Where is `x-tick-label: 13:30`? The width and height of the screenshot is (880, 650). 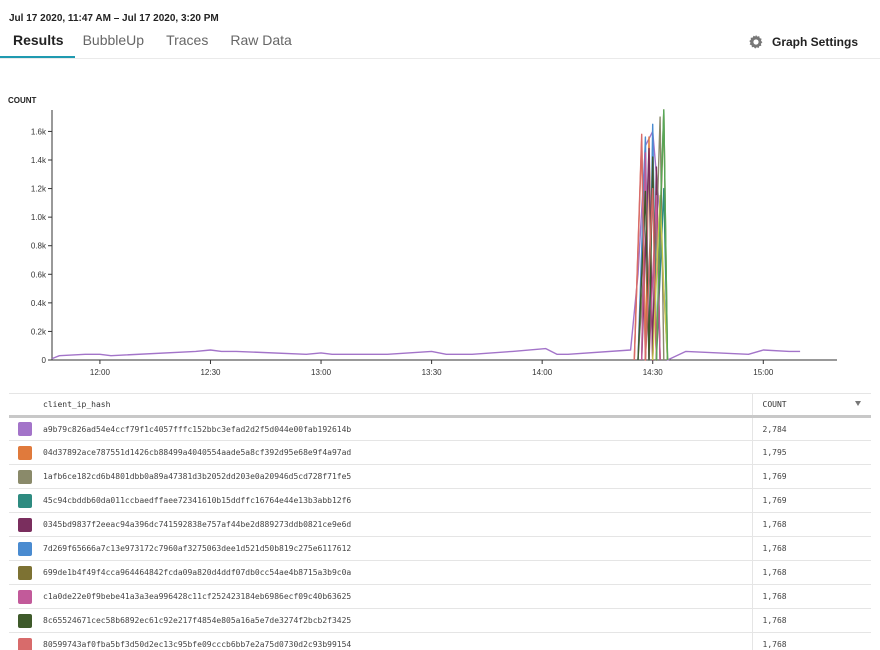 x-tick-label: 13:30 is located at coordinates (432, 372).